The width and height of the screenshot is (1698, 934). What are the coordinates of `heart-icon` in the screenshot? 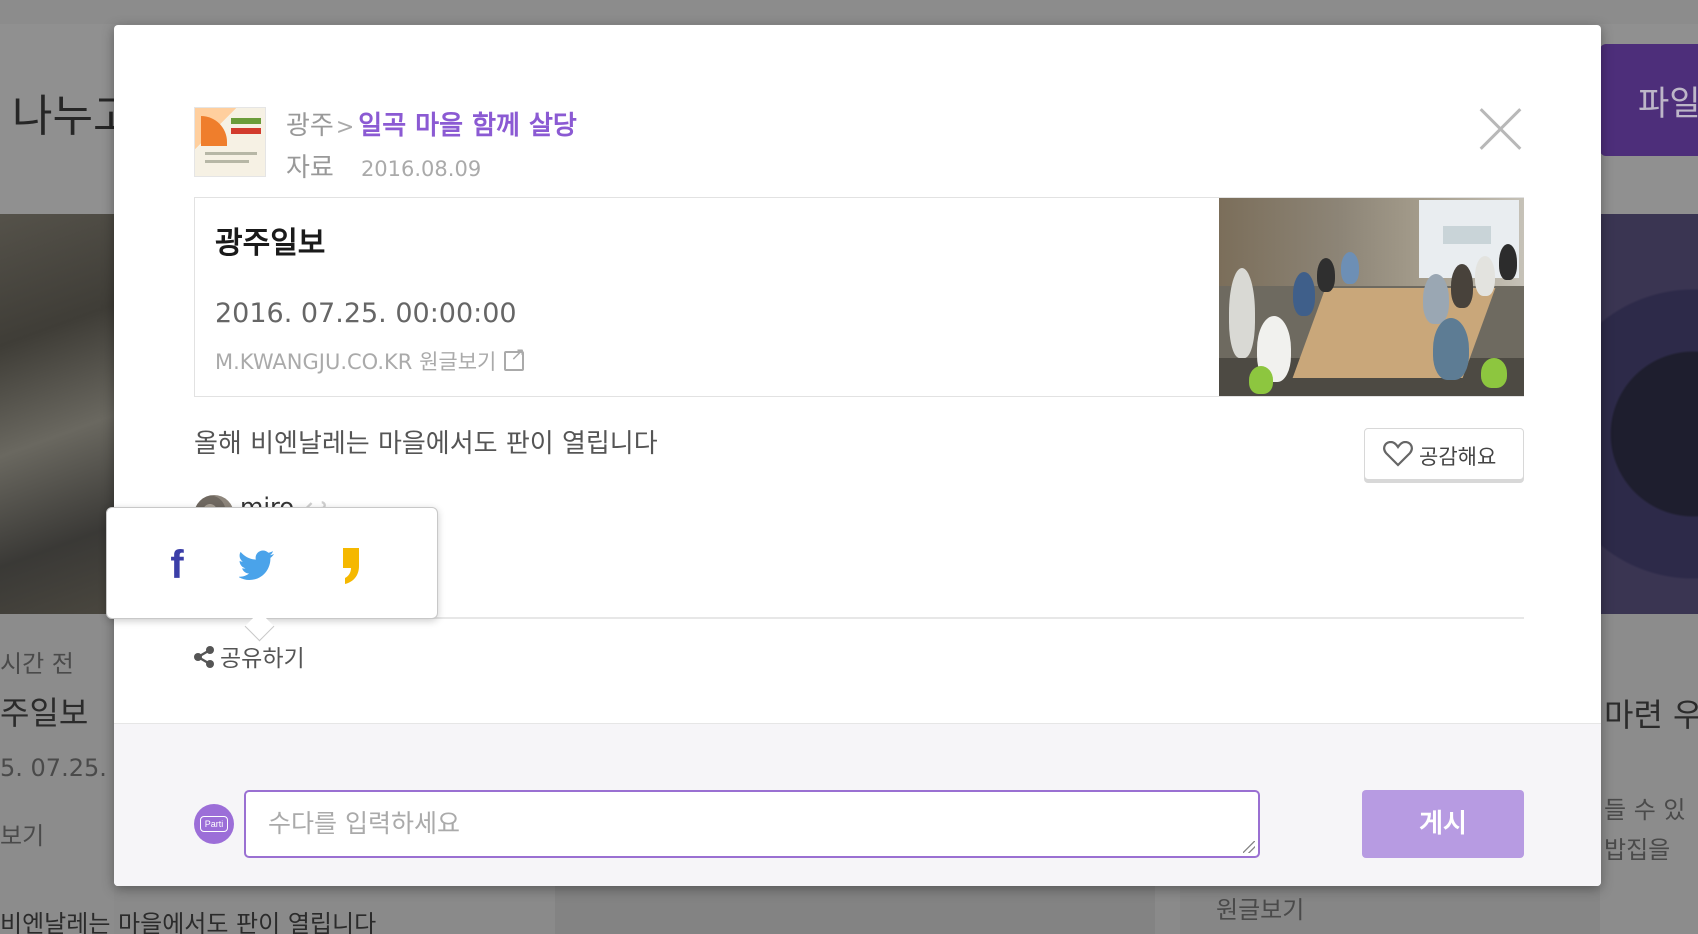 It's located at (1398, 454).